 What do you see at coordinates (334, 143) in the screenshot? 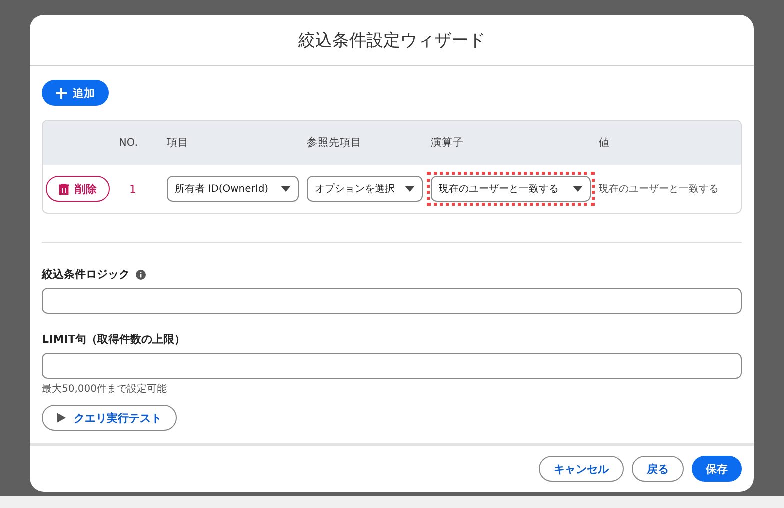
I see `column-header: 参照先項目` at bounding box center [334, 143].